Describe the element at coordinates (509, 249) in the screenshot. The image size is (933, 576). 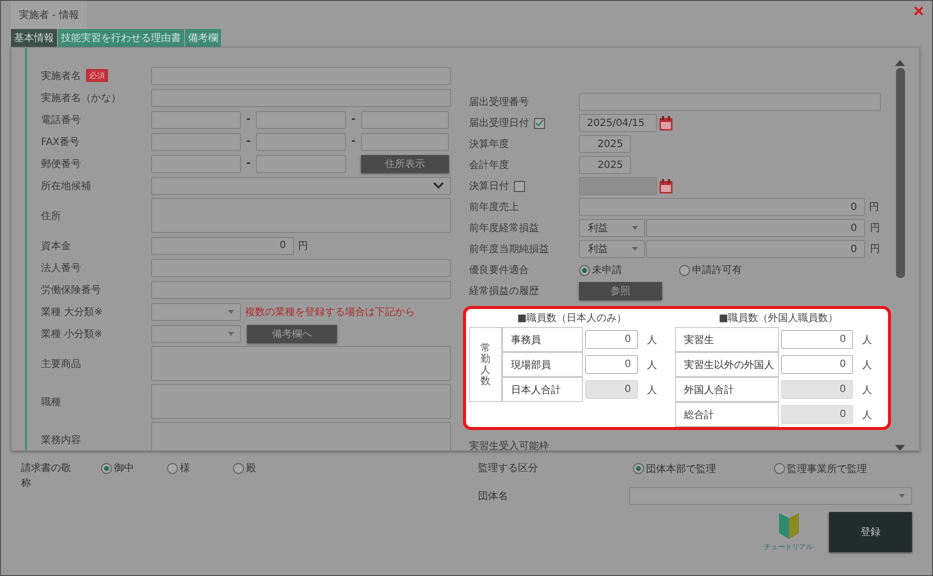
I see `field-label: 前年度当期純損益` at that location.